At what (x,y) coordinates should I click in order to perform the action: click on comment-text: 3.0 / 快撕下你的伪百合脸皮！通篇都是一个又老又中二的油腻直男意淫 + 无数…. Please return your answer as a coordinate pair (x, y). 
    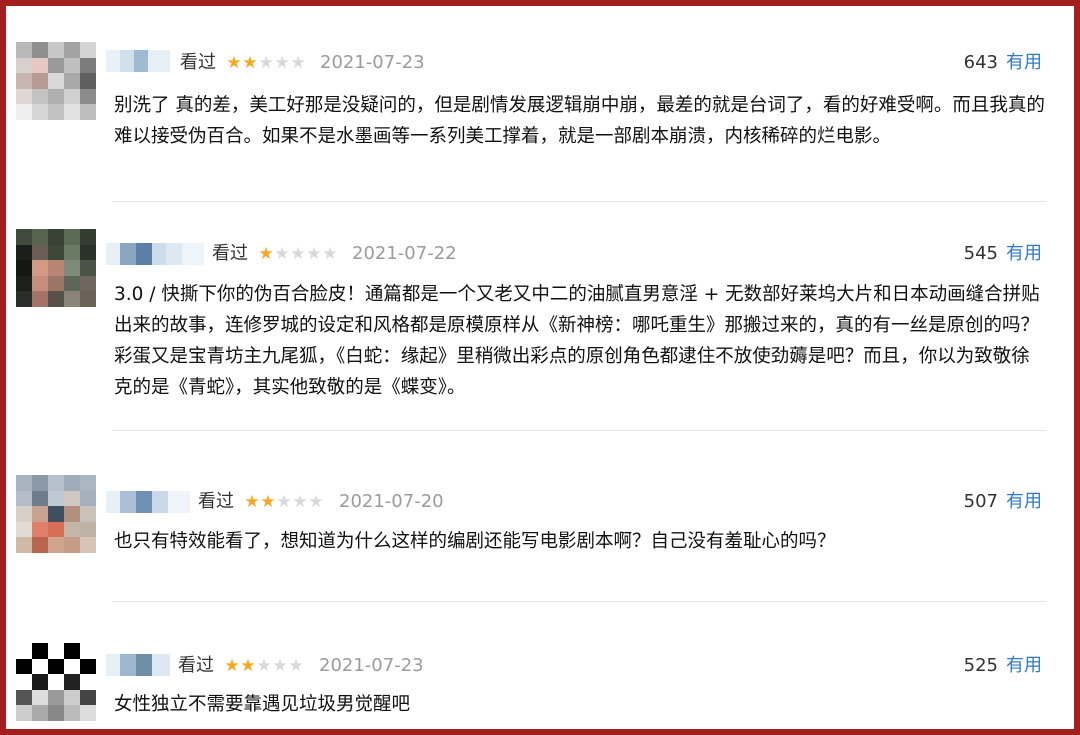
    Looking at the image, I should click on (577, 341).